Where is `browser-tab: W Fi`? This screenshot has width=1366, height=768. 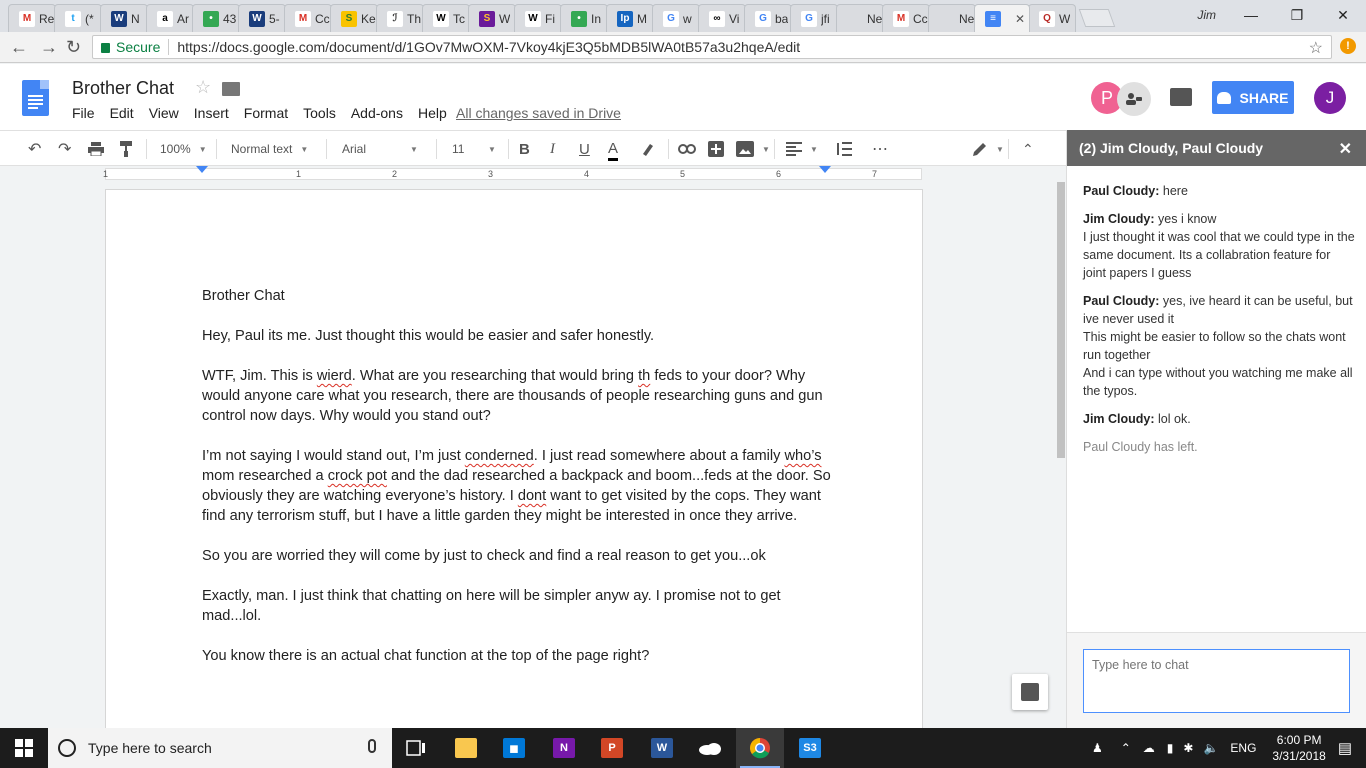
browser-tab: W Fi is located at coordinates (538, 18).